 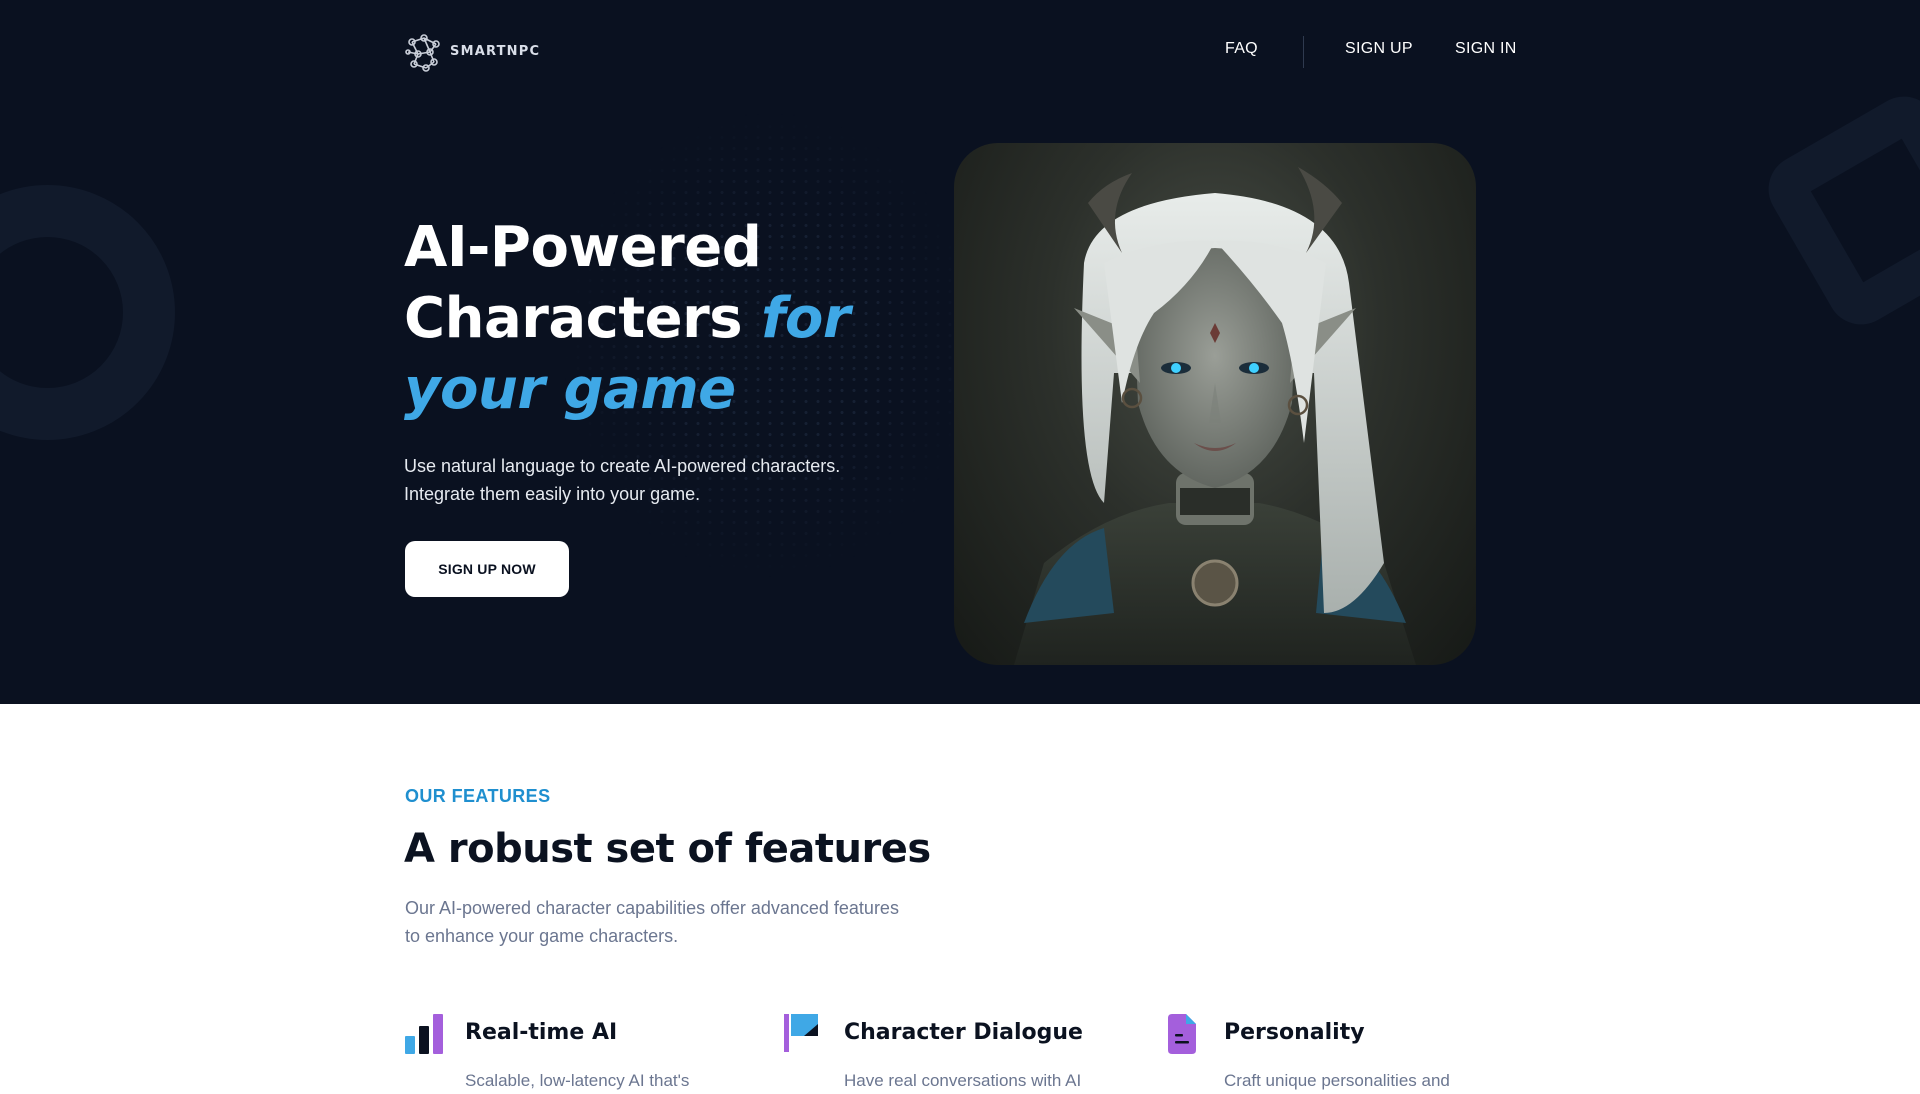 What do you see at coordinates (1215, 416) in the screenshot?
I see `elf-character-image` at bounding box center [1215, 416].